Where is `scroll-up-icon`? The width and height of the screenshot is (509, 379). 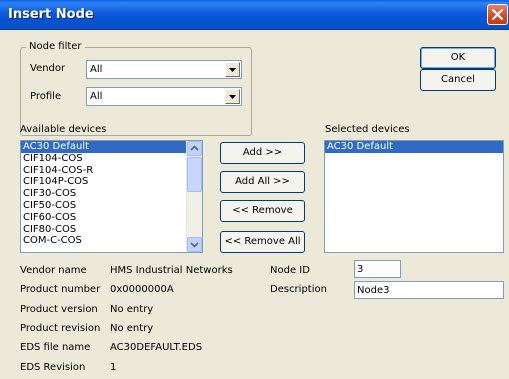 scroll-up-icon is located at coordinates (194, 148).